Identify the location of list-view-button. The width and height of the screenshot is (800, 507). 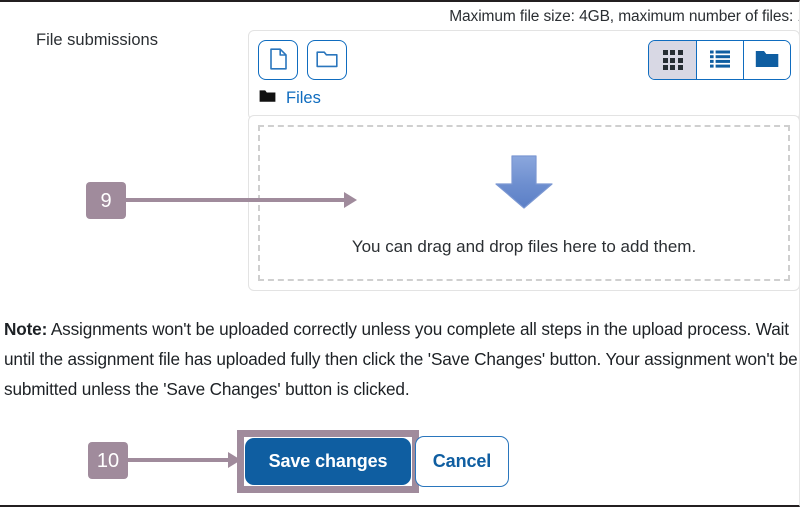
(719, 60).